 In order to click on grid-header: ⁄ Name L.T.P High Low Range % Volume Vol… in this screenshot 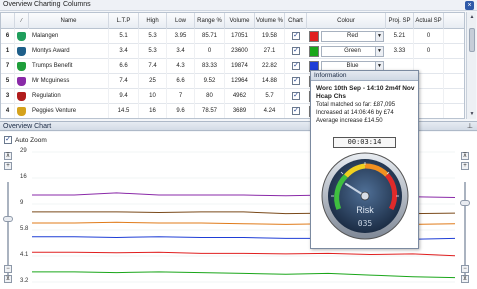, I will do `click(232, 21)`.